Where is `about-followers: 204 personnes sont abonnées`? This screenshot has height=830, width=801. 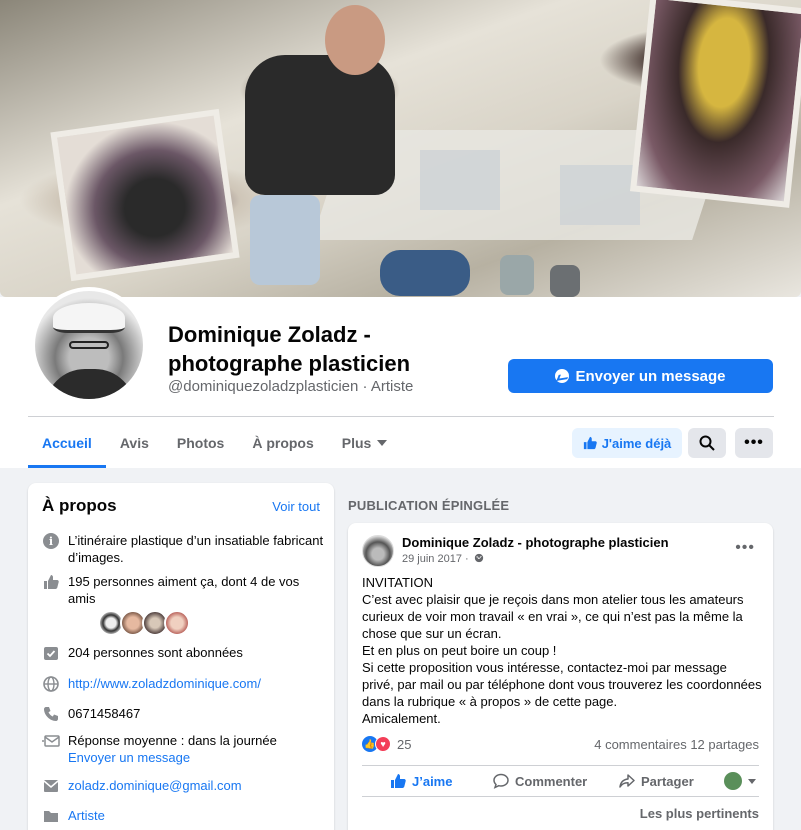
about-followers: 204 personnes sont abonnées is located at coordinates (183, 653).